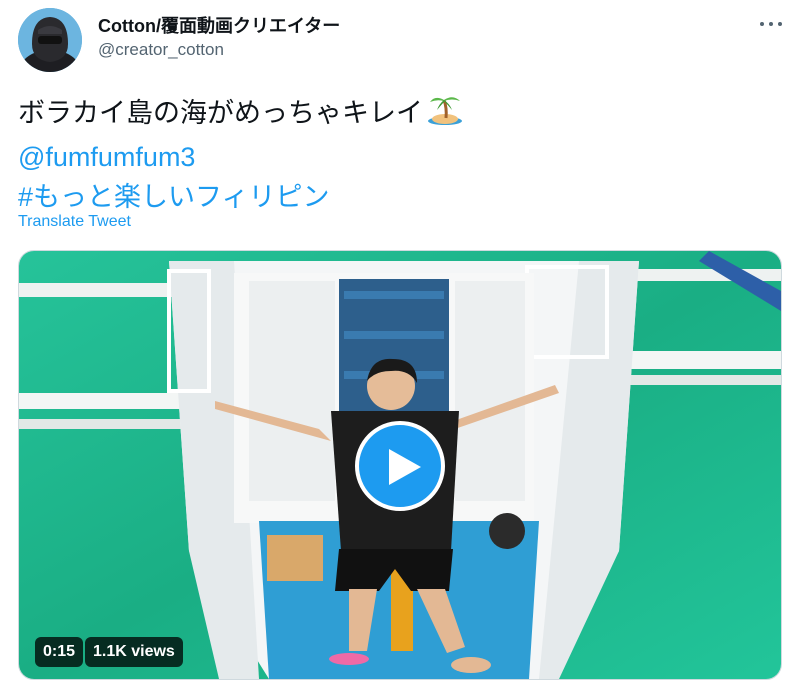  I want to click on mention-link: @fumfumfum3, so click(240, 157).